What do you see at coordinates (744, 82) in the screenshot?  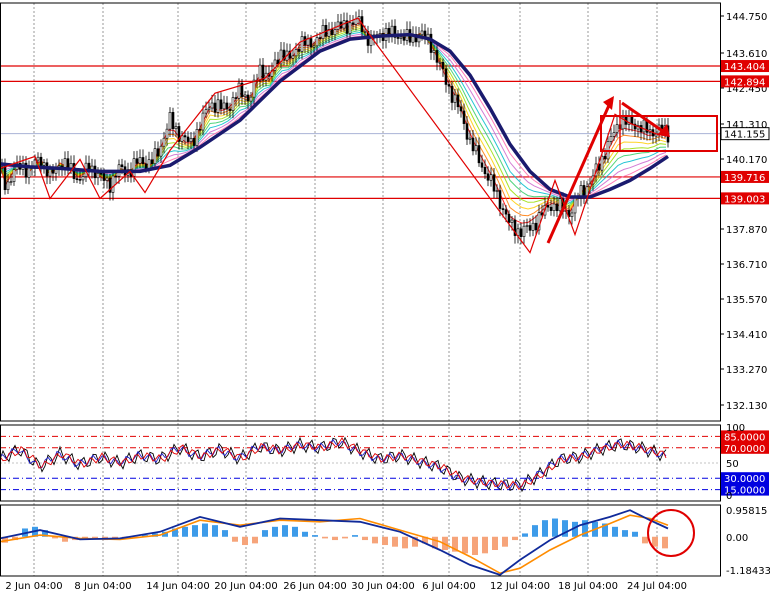 I see `price-level-label: 142.894` at bounding box center [744, 82].